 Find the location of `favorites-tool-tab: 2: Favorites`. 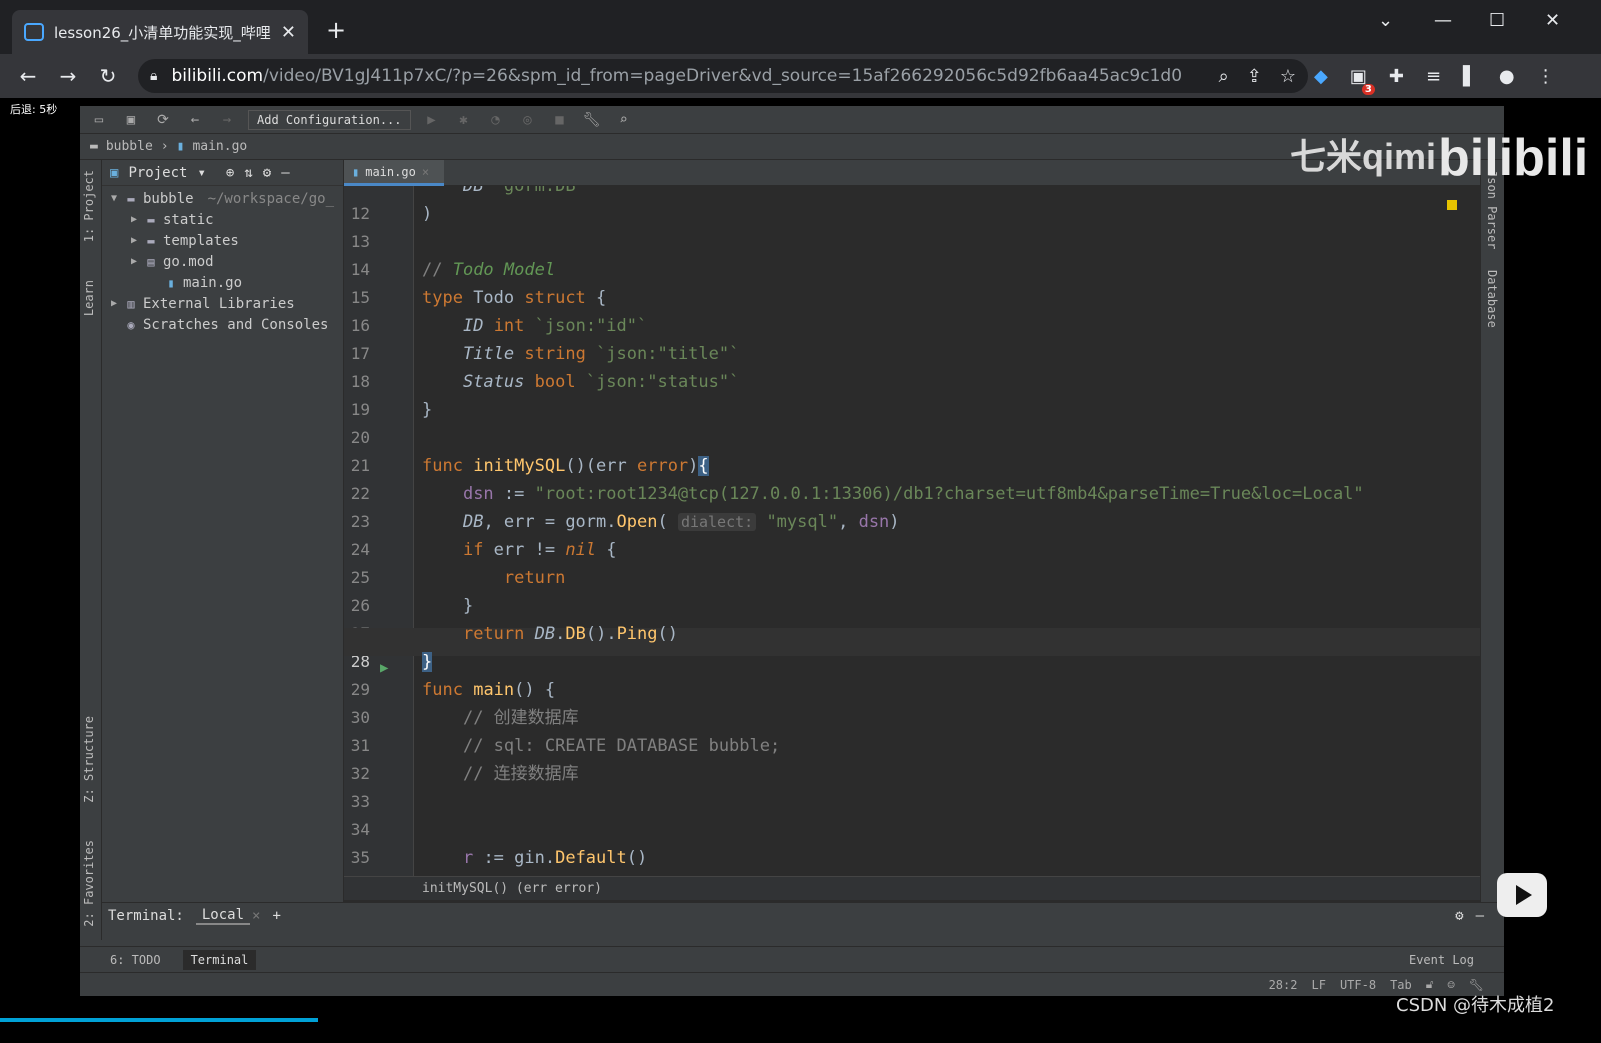

favorites-tool-tab: 2: Favorites is located at coordinates (89, 883).